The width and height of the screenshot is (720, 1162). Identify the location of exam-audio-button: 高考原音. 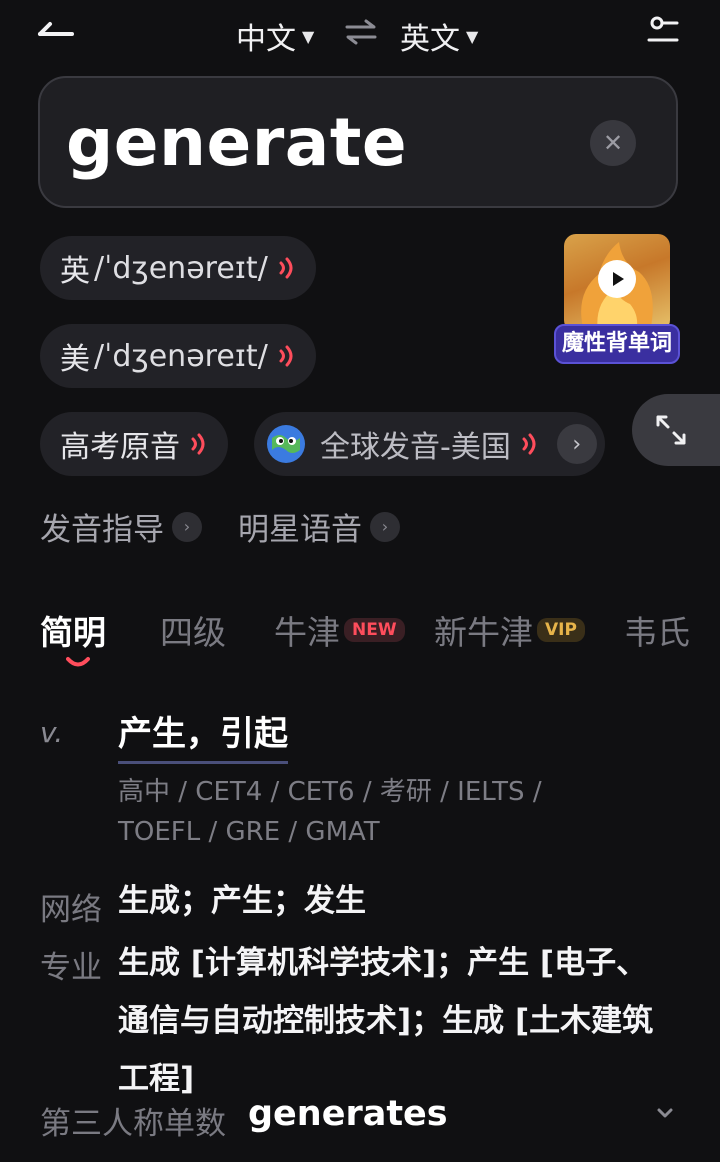
(134, 444).